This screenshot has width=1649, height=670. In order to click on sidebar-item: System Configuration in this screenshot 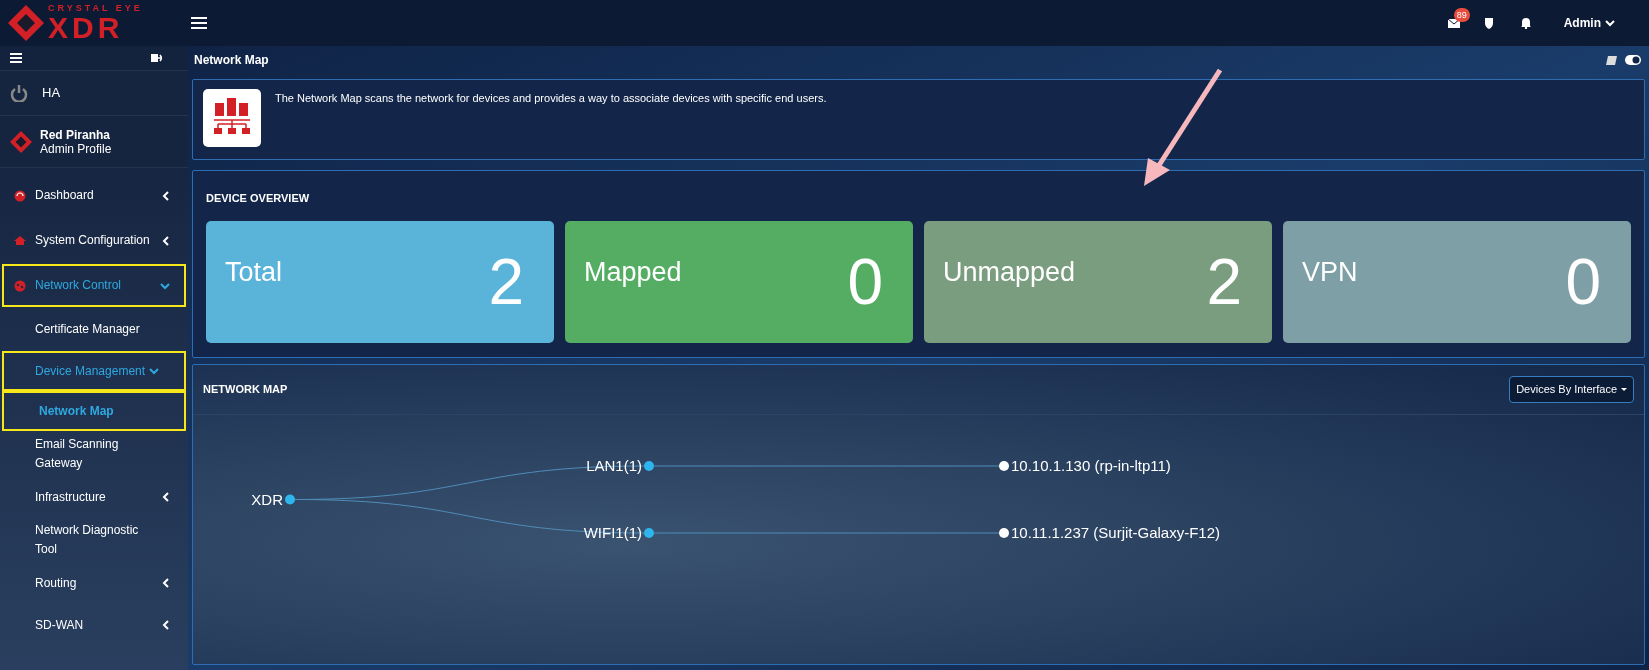, I will do `click(94, 240)`.